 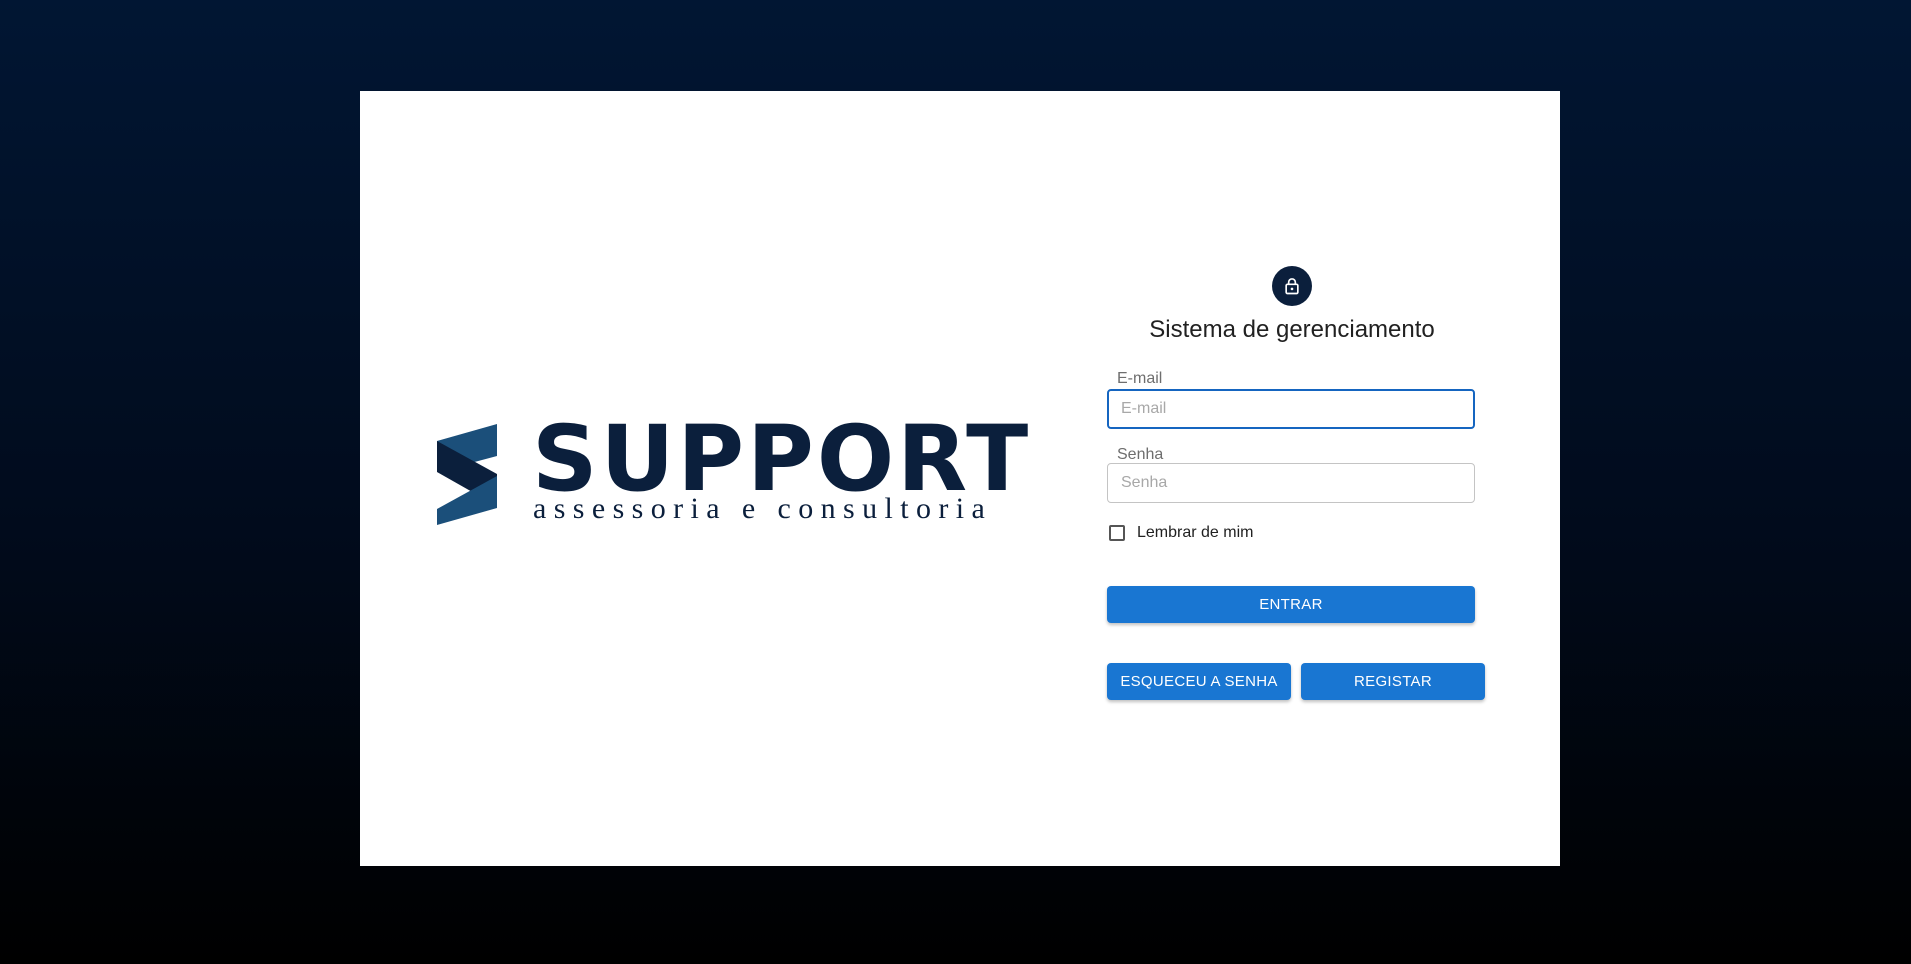 What do you see at coordinates (1195, 532) in the screenshot?
I see `remember-label: Lembrar de mim` at bounding box center [1195, 532].